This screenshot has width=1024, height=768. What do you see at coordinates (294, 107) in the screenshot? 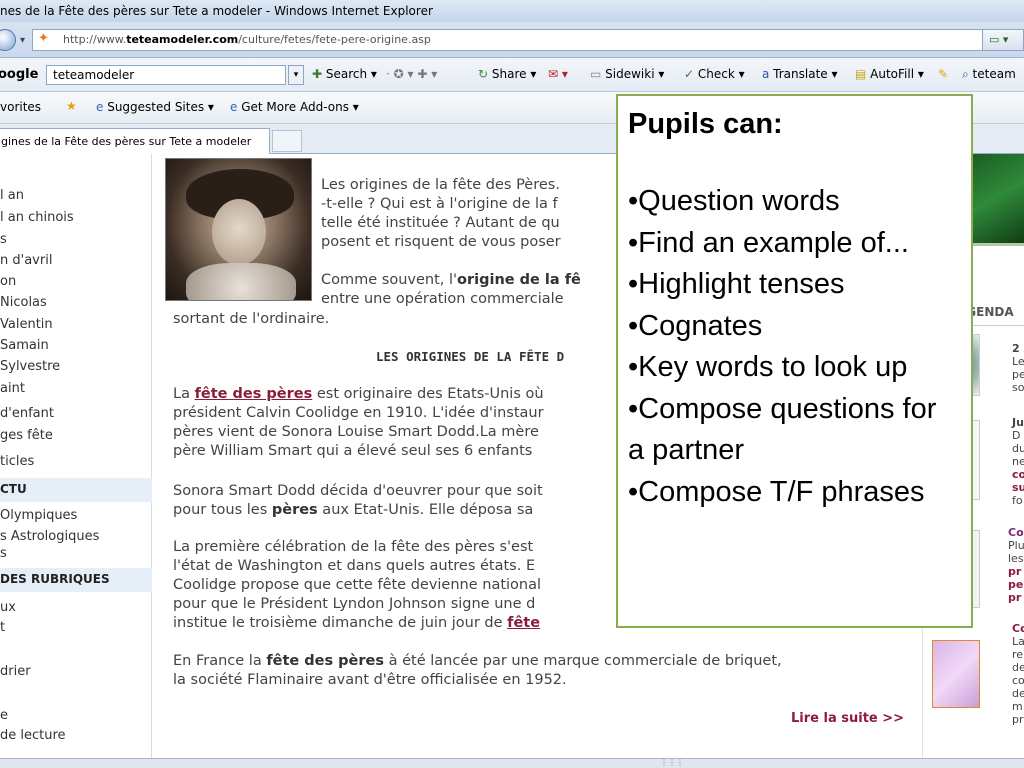
I see `get-more-addons-button: e Get More Add-ons ▾` at bounding box center [294, 107].